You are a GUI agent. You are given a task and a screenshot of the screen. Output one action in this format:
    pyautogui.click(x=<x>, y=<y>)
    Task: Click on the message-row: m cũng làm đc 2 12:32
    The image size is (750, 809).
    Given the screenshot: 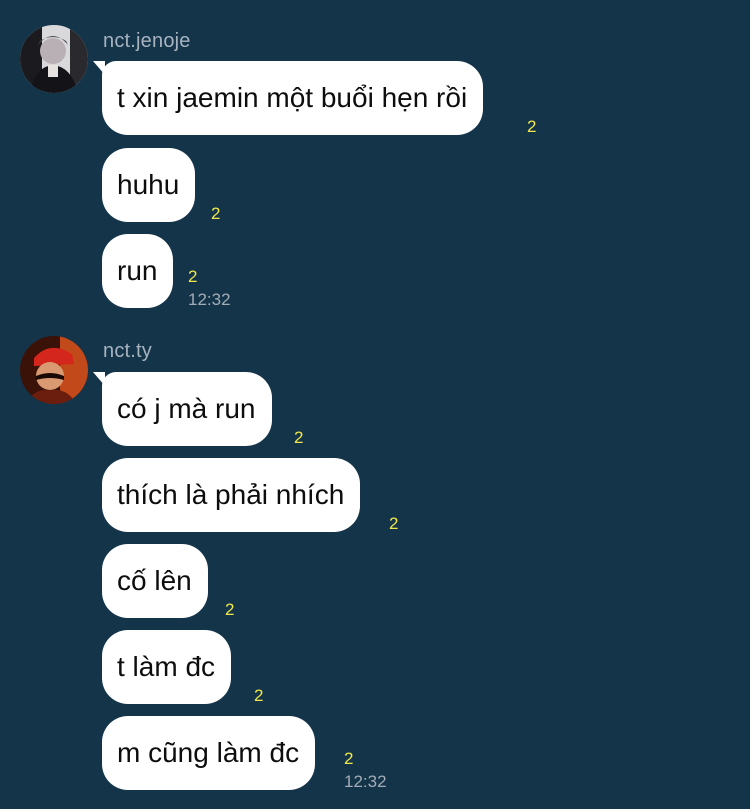 What is the action you would take?
    pyautogui.click(x=244, y=753)
    